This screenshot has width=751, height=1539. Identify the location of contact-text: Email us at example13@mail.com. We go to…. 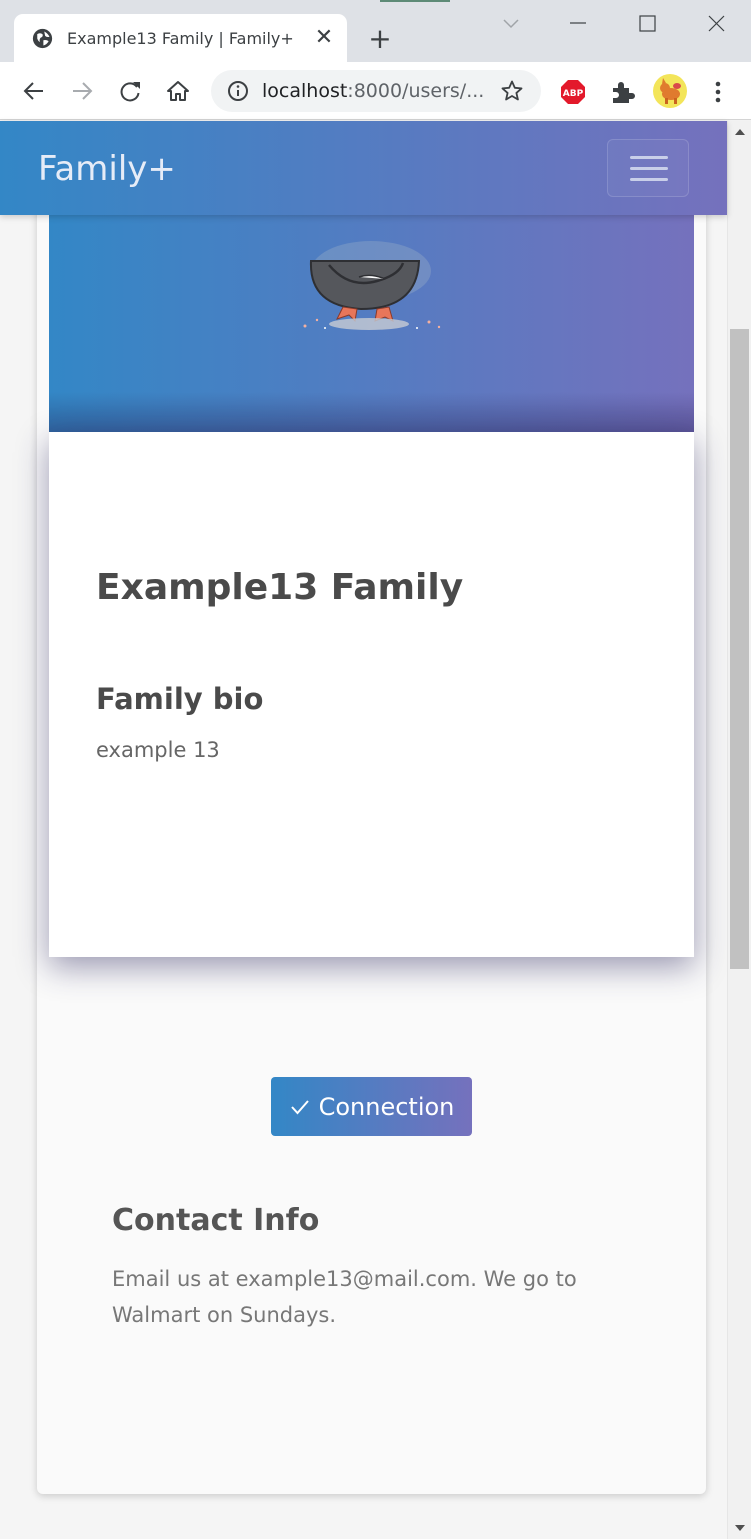
(344, 1297).